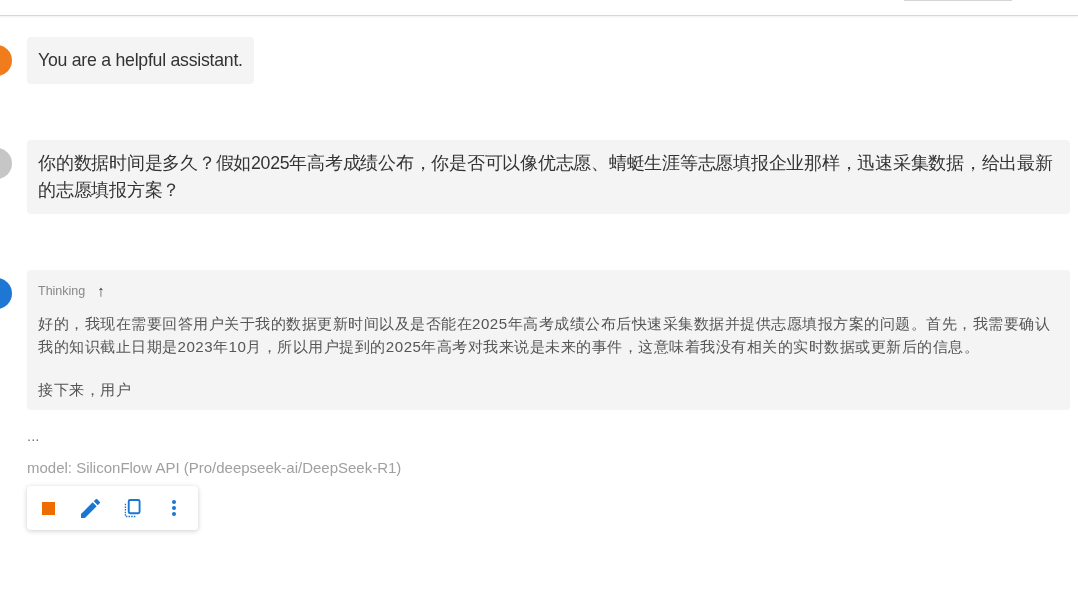  What do you see at coordinates (85, 390) in the screenshot?
I see `thinking-text: 接下来，用户` at bounding box center [85, 390].